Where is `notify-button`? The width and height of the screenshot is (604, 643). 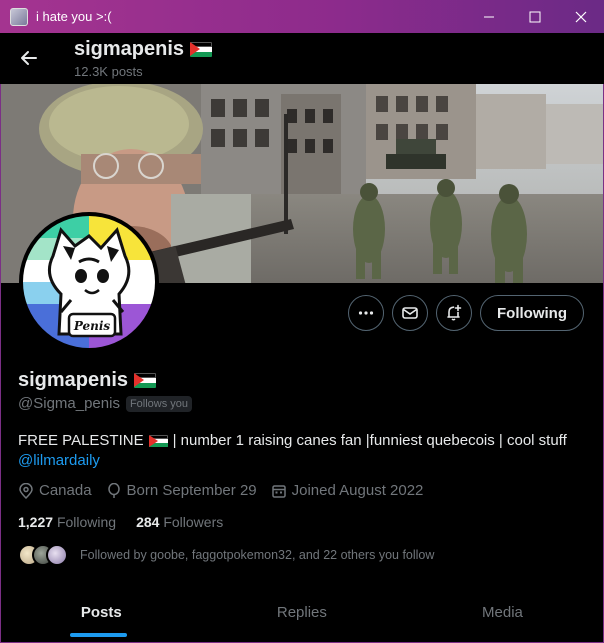 notify-button is located at coordinates (454, 313).